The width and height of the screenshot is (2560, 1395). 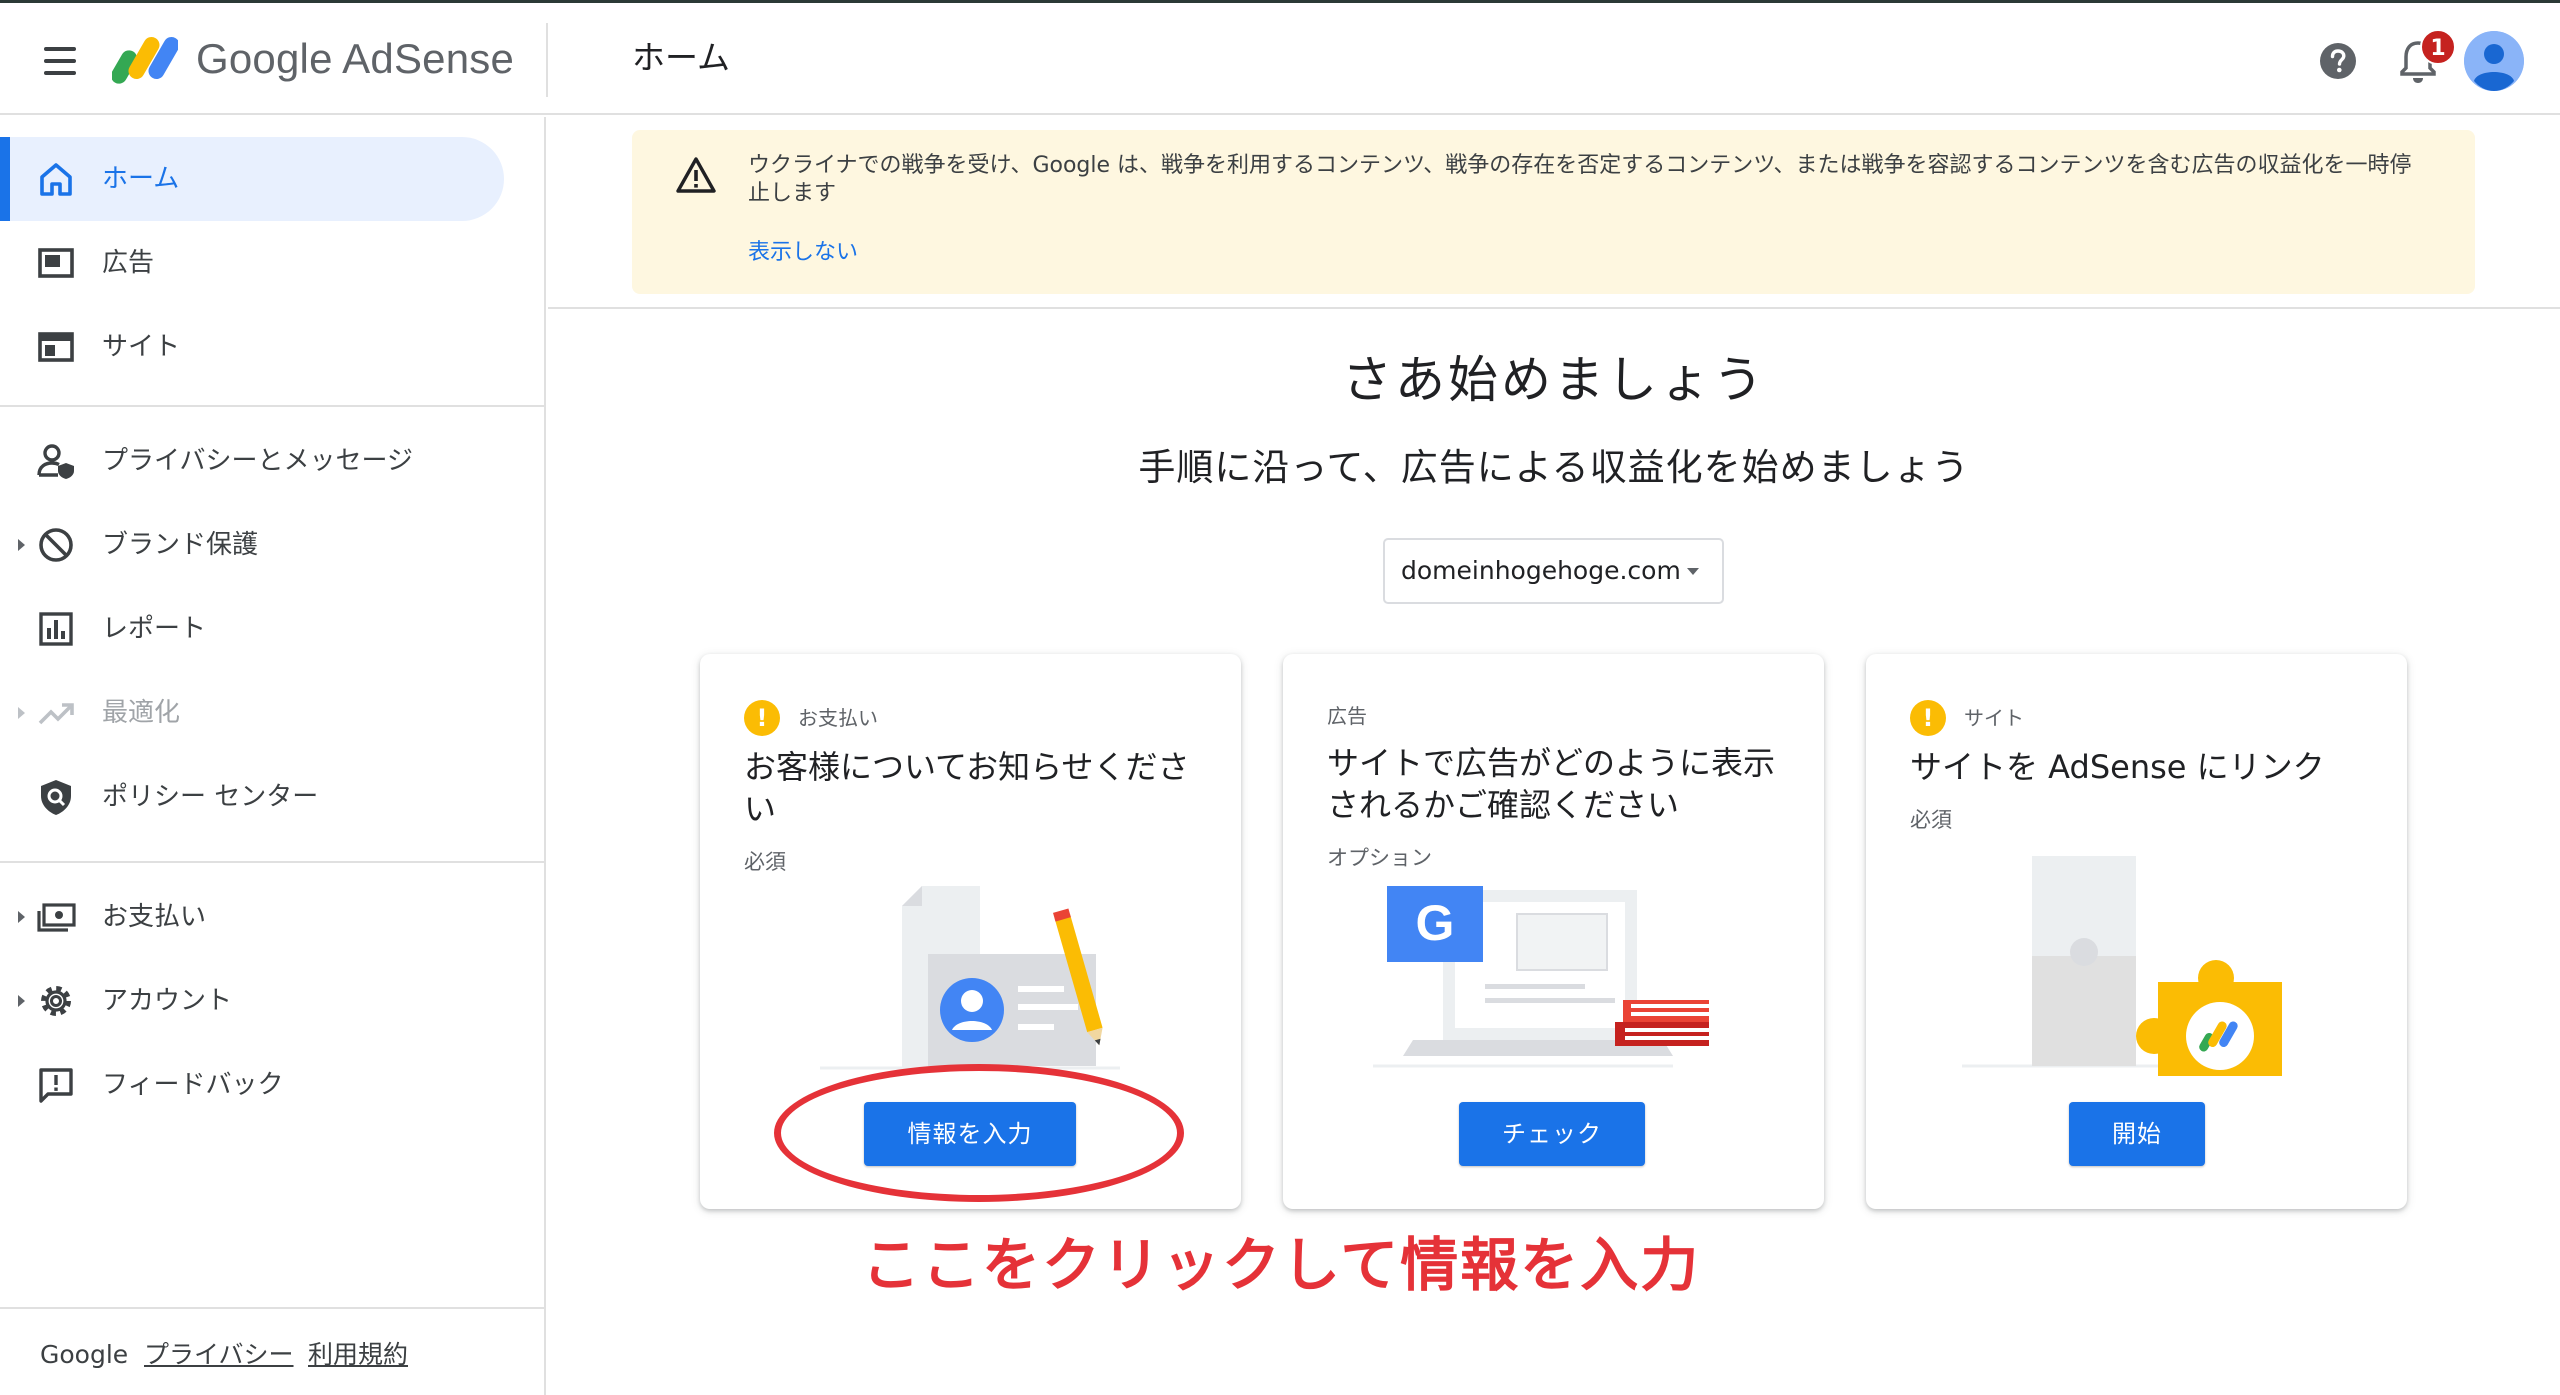 What do you see at coordinates (252, 347) in the screenshot?
I see `sidebar-item-sites: サイト` at bounding box center [252, 347].